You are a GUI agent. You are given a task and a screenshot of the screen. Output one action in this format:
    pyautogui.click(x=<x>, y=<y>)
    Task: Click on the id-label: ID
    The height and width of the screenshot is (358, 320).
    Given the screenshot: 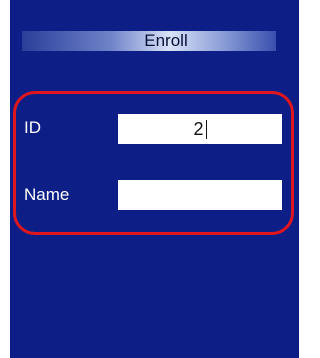 What is the action you would take?
    pyautogui.click(x=32, y=127)
    